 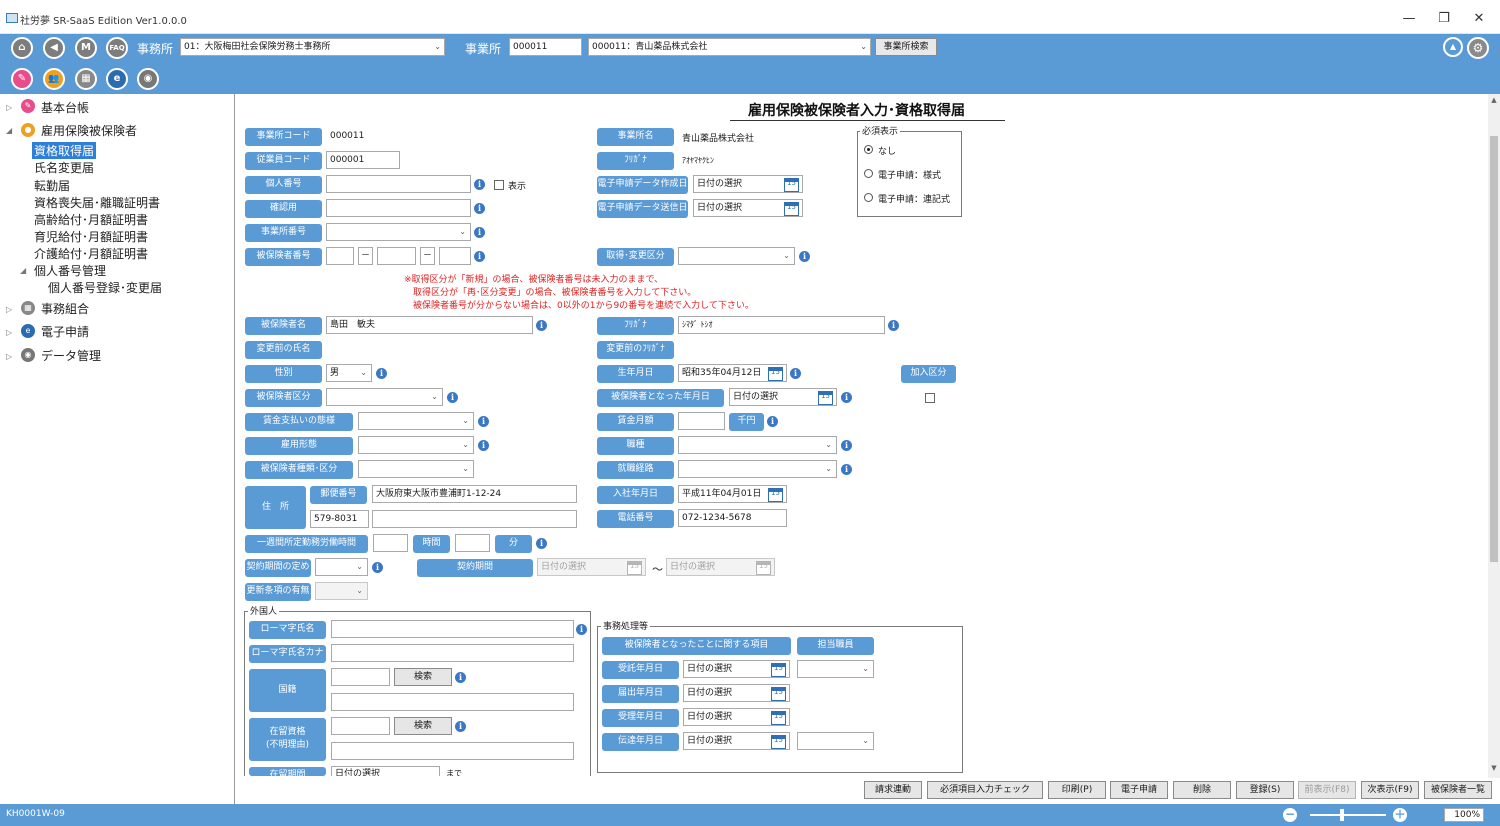 I want to click on zoom-slider-thumb, so click(x=1342, y=815).